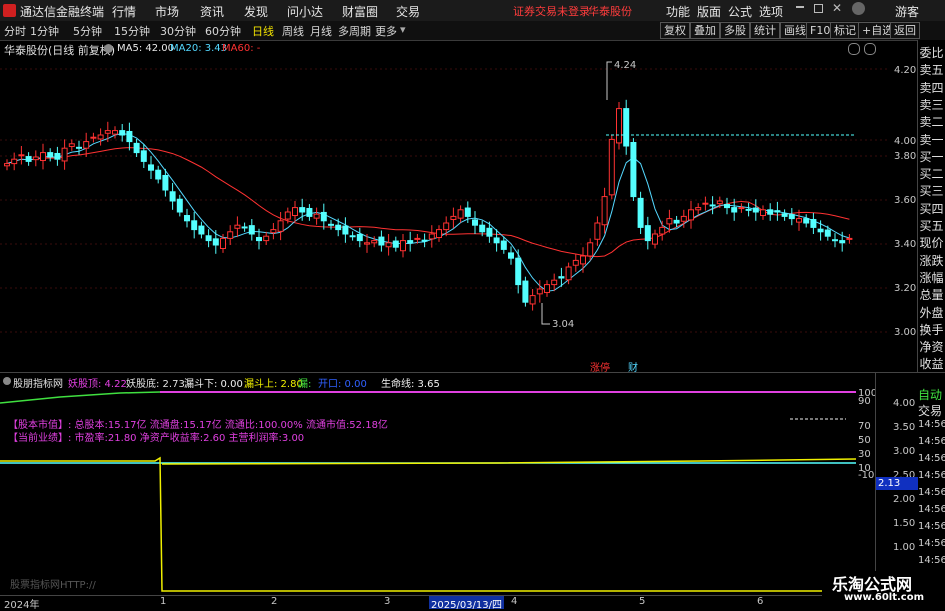 This screenshot has width=945, height=611. Describe the element at coordinates (305, 11) in the screenshot. I see `menu-ask-xiaoda: 问小达` at that location.